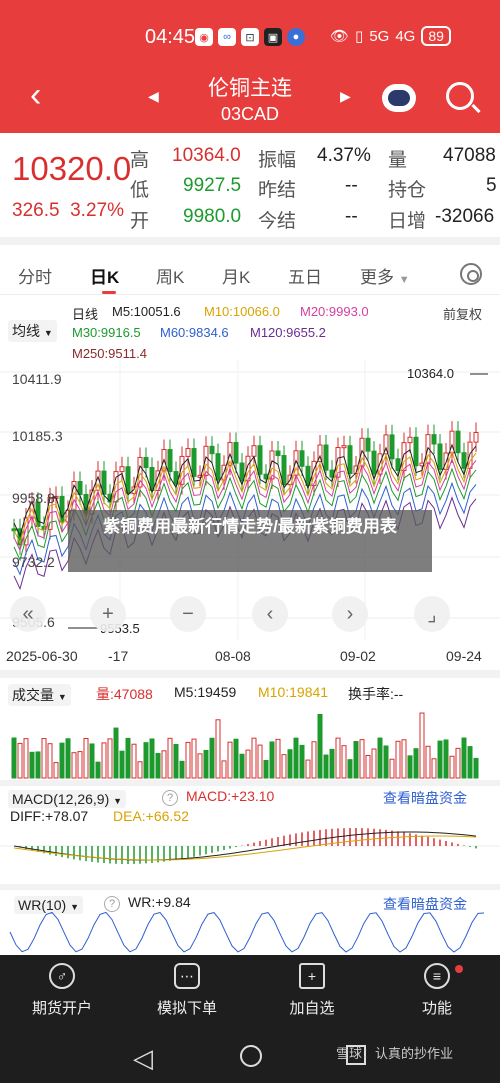 Image resolution: width=500 pixels, height=1083 pixels. Describe the element at coordinates (379, 36) in the screenshot. I see `signal-icon: 5G` at that location.